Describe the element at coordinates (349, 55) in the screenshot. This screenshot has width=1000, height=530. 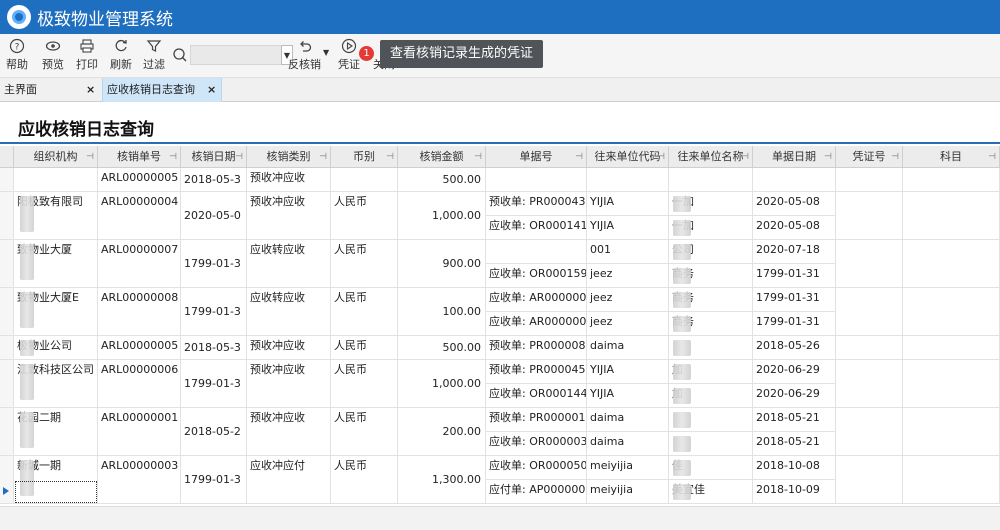
I see `voucher-button: 凭证` at that location.